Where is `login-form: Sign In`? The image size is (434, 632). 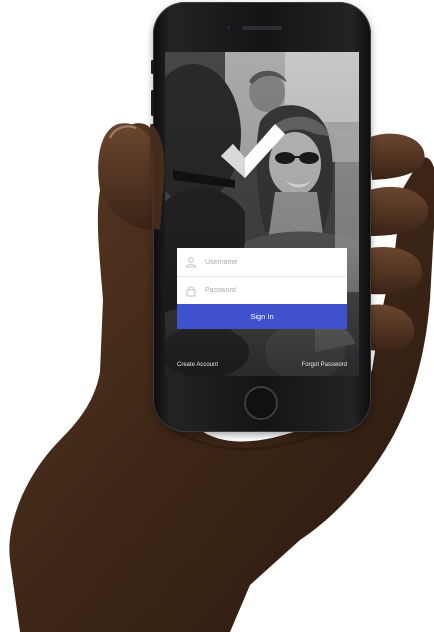 login-form: Sign In is located at coordinates (262, 288).